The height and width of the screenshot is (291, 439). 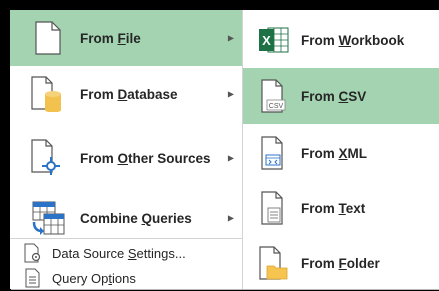 I want to click on menu-item-label: From CSV, so click(x=334, y=96).